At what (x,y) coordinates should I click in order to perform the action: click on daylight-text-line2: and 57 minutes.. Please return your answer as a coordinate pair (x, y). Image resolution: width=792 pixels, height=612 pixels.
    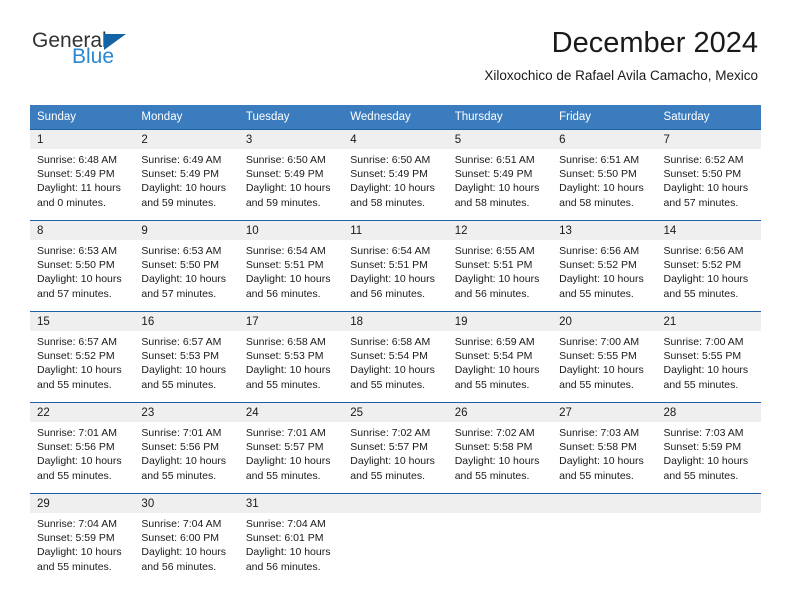
    Looking at the image, I should click on (74, 293).